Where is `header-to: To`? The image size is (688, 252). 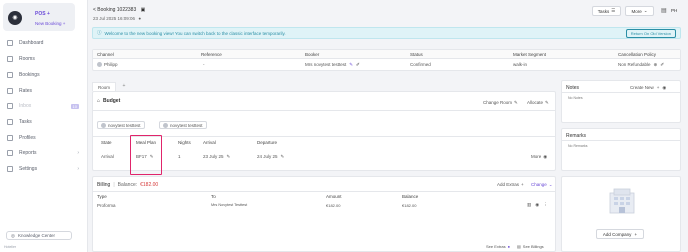 header-to: To is located at coordinates (213, 196).